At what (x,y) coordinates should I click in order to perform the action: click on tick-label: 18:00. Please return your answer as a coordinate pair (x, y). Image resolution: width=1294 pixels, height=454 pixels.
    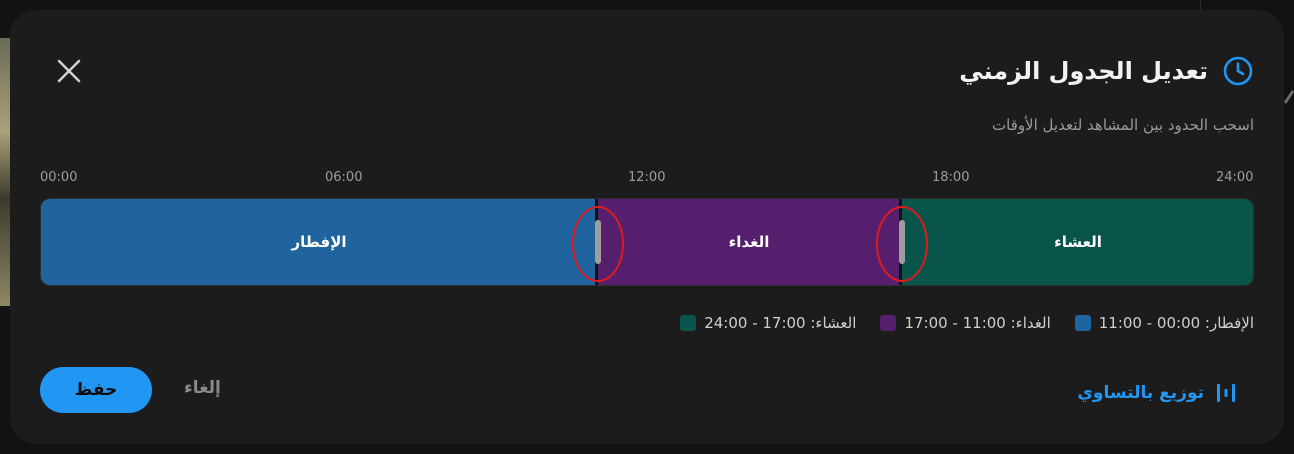
    Looking at the image, I should click on (951, 177).